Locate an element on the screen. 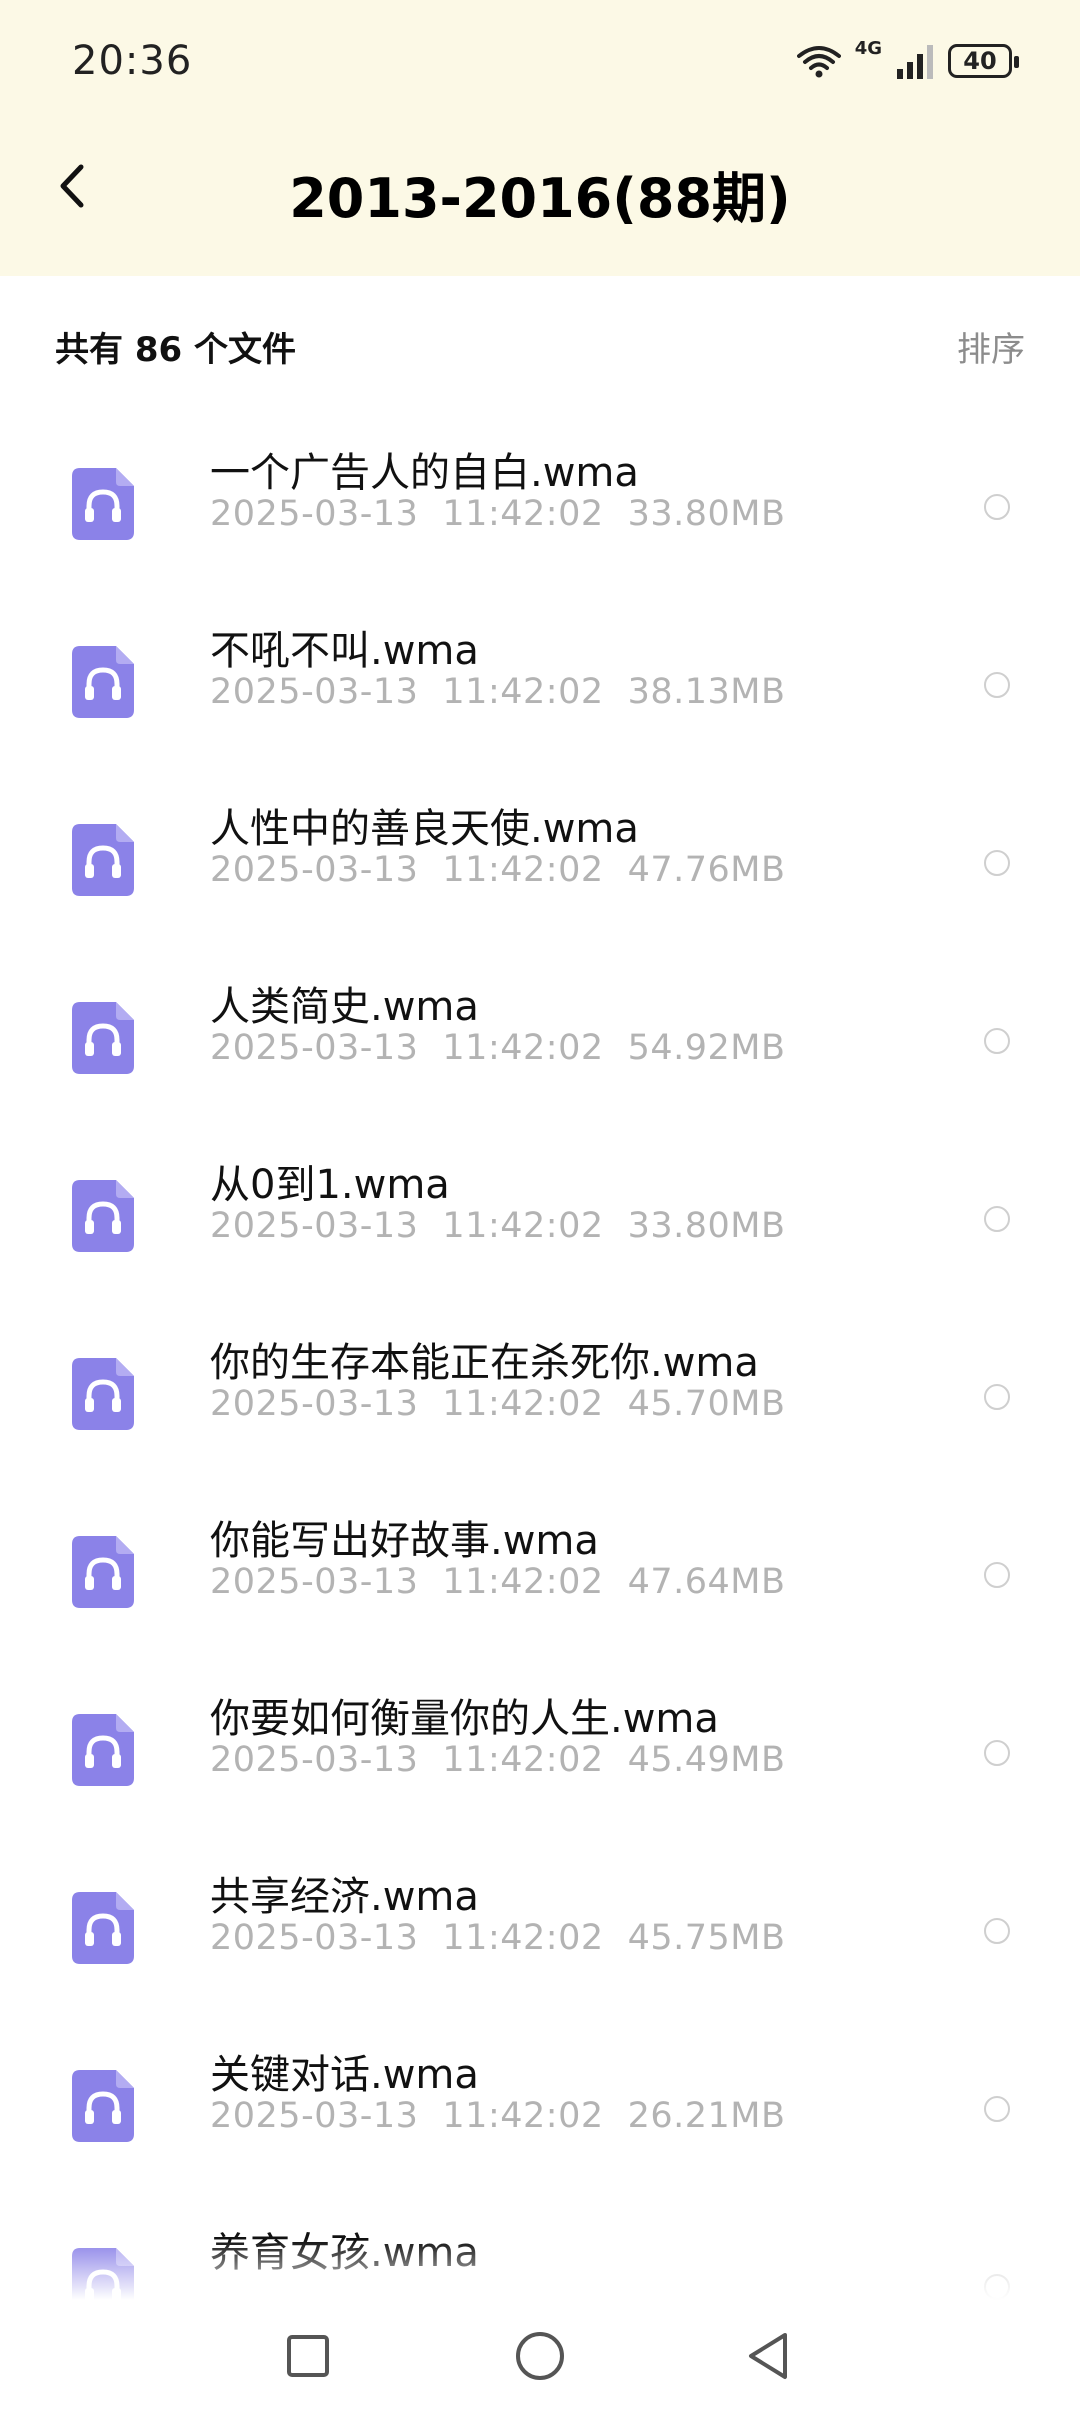  home-circle-icon is located at coordinates (540, 2358).